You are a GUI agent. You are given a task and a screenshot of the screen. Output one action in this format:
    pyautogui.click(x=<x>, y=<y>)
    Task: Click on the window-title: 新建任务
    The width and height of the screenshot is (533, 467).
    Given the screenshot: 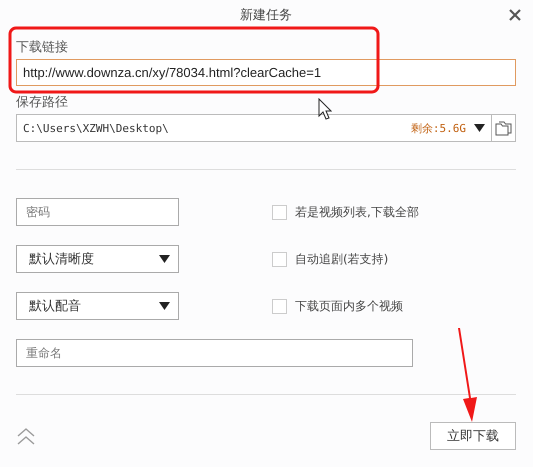 What is the action you would take?
    pyautogui.click(x=266, y=15)
    